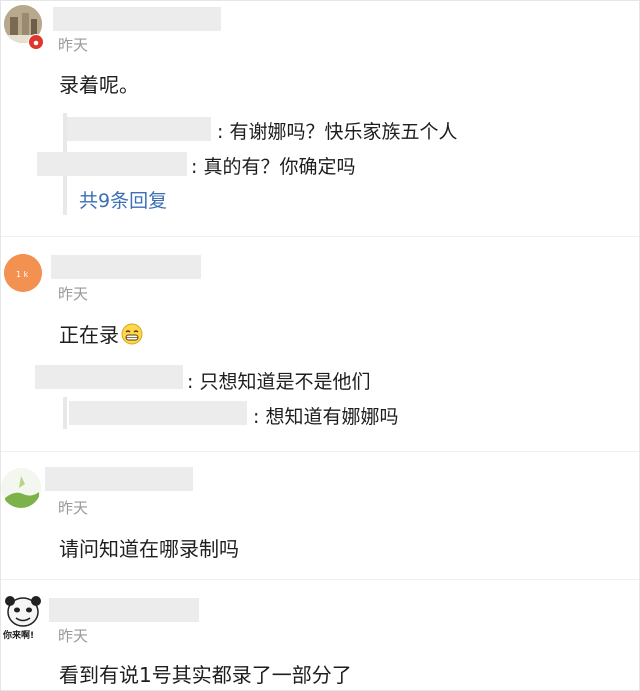 The image size is (640, 691). I want to click on reply-indent-bar, so click(65, 413).